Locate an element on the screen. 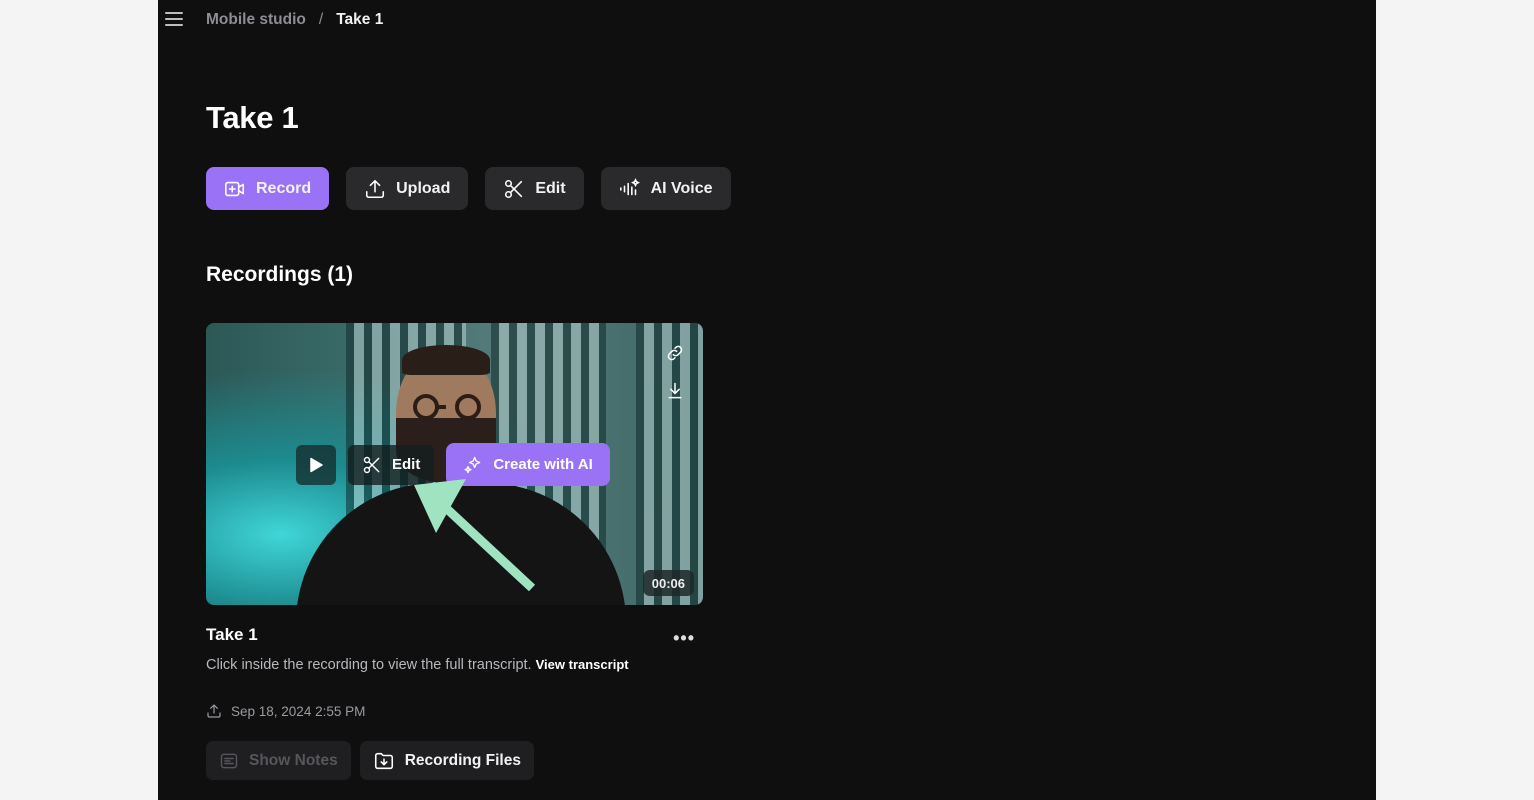 This screenshot has height=800, width=1534. download-icon is located at coordinates (675, 391).